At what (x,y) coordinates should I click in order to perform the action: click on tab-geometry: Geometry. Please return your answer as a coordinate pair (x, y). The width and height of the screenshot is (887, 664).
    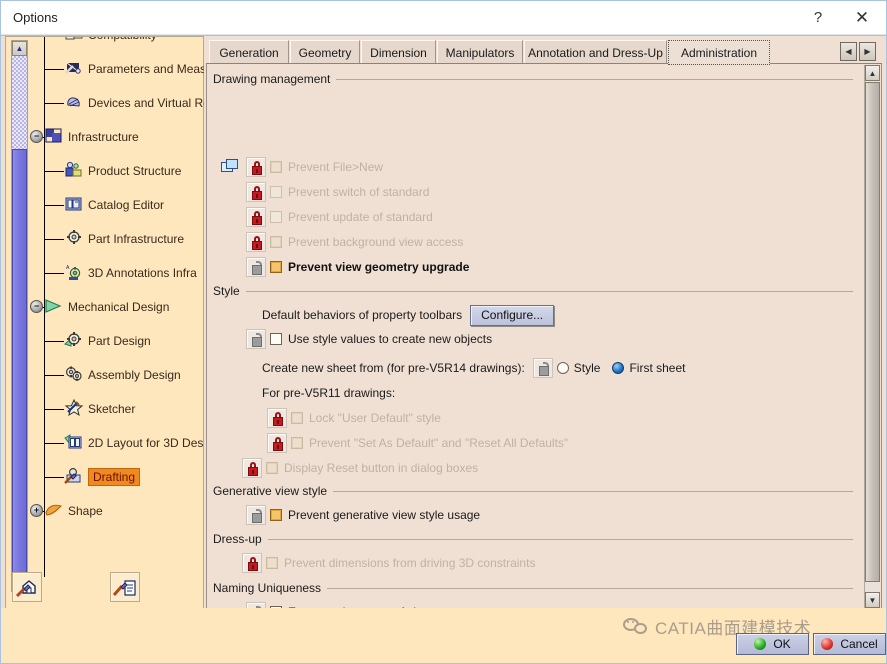
    Looking at the image, I should click on (325, 52).